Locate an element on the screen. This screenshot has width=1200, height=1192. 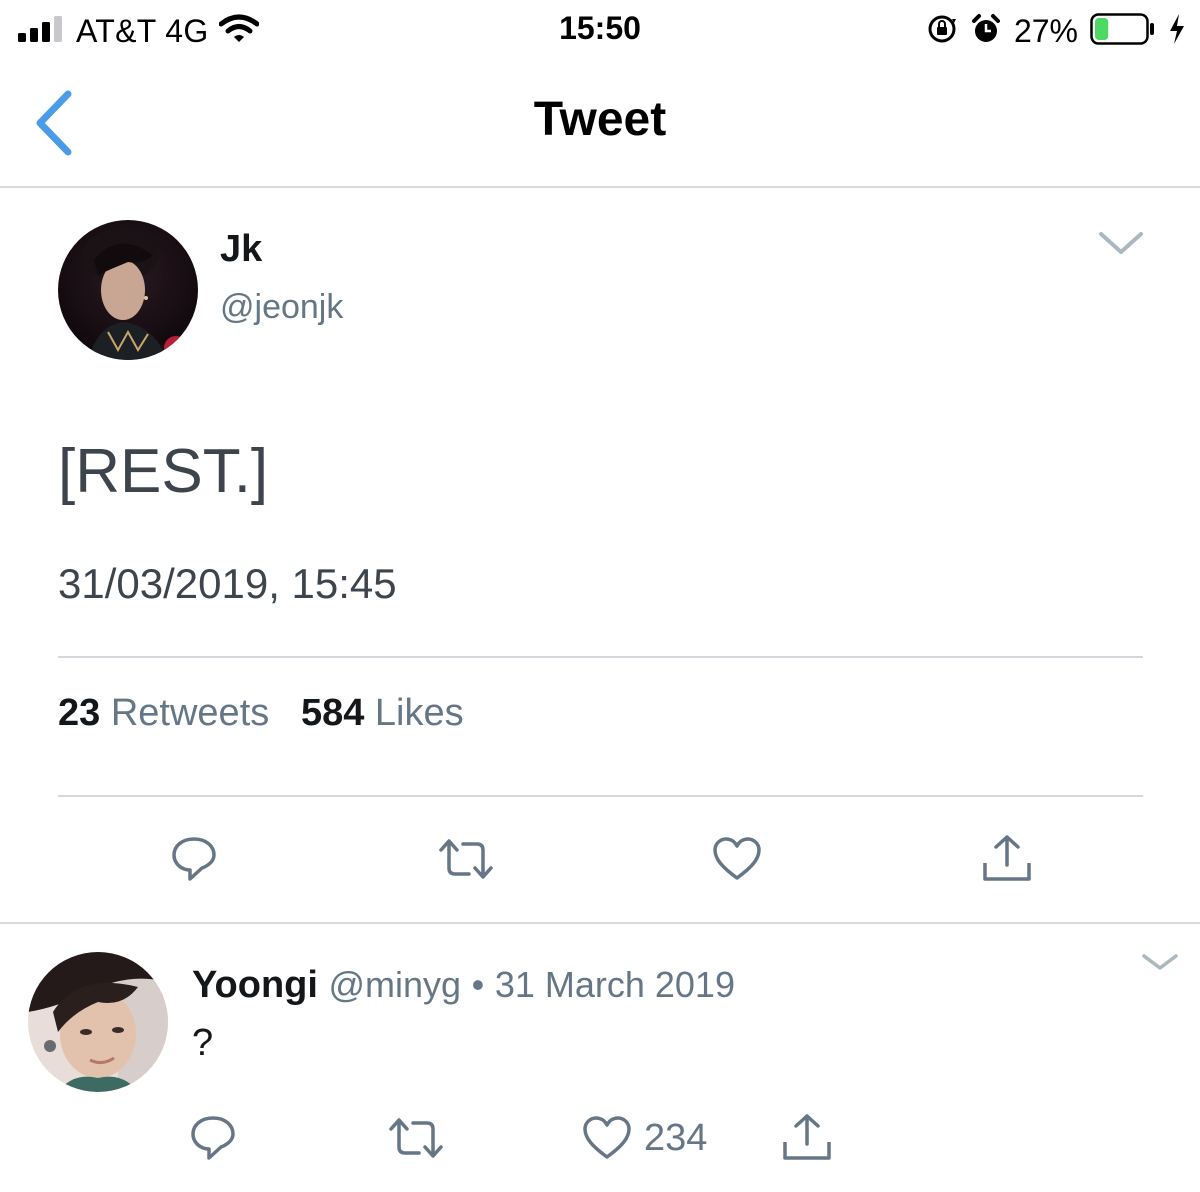
author-avatar is located at coordinates (128, 290).